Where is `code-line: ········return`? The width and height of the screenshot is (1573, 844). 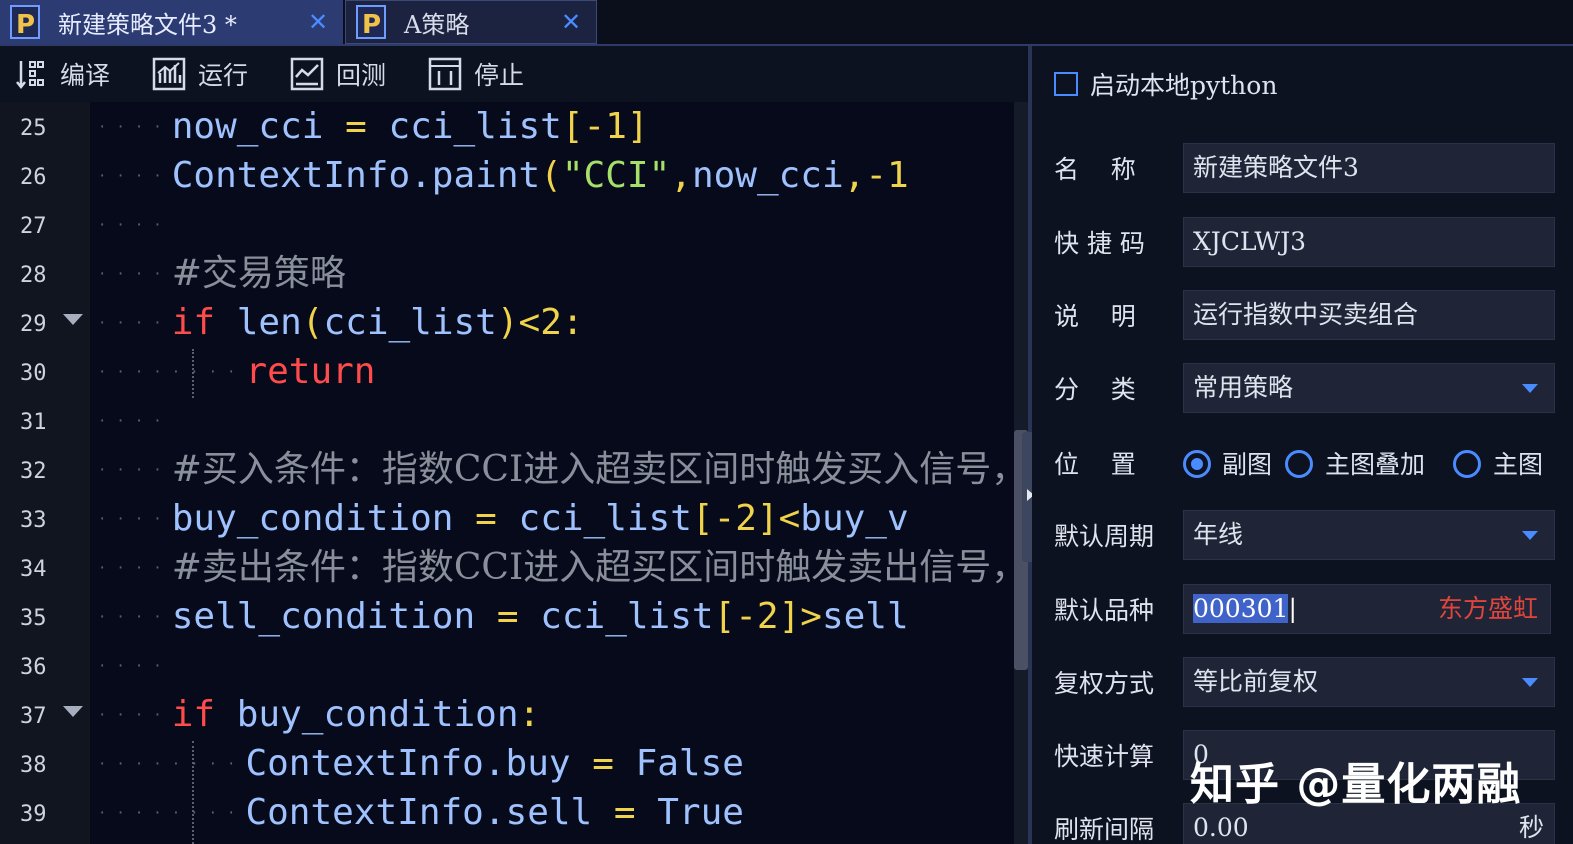
code-line: ········return is located at coordinates (237, 371).